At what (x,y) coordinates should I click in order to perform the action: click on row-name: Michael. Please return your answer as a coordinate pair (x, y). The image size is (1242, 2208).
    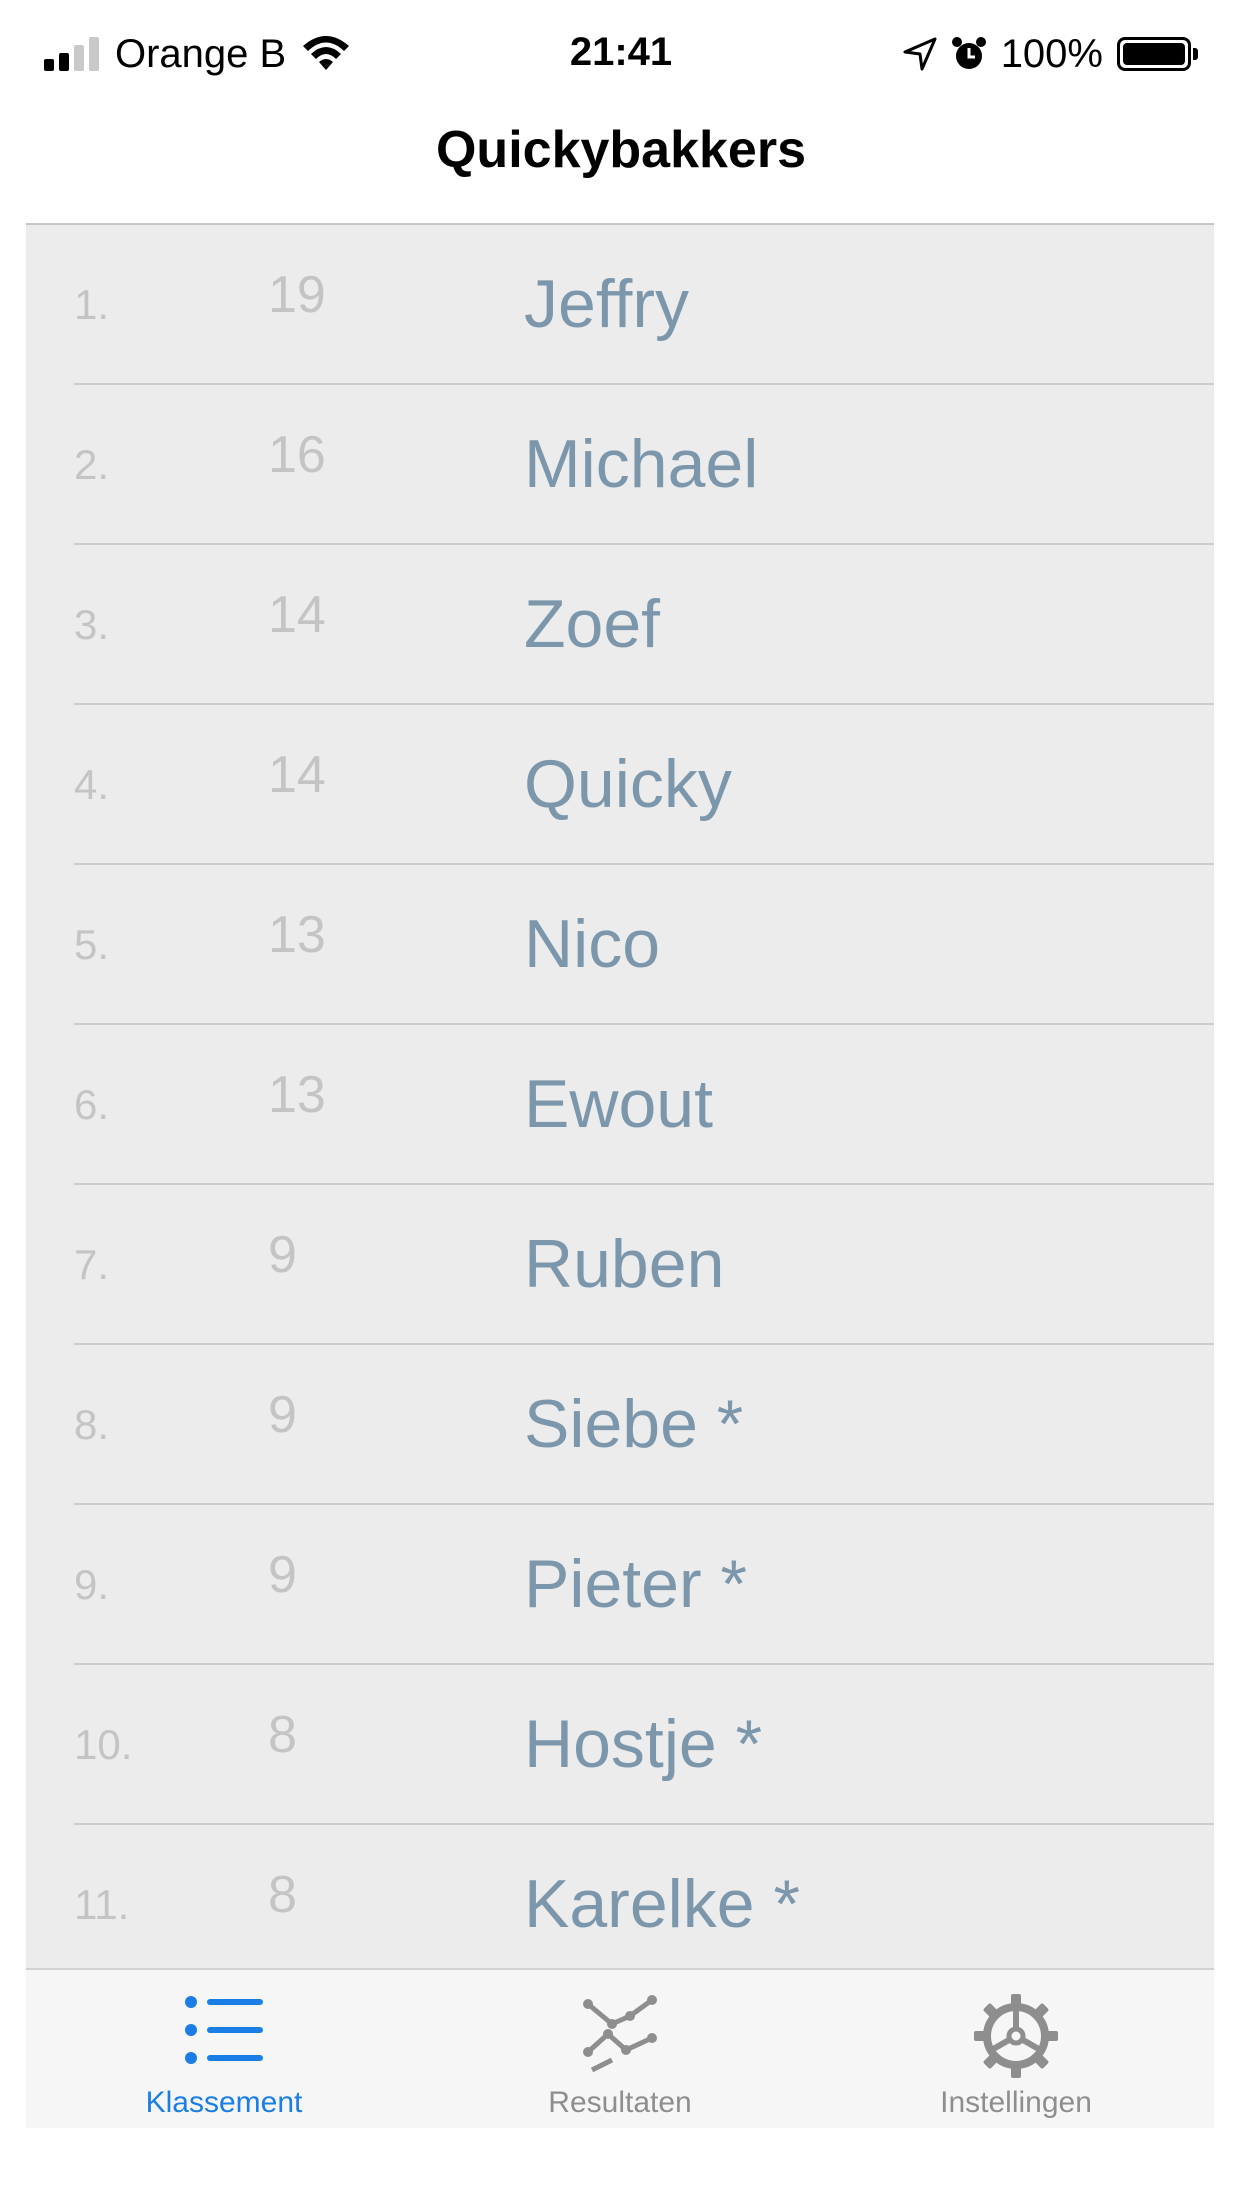
    Looking at the image, I should click on (641, 464).